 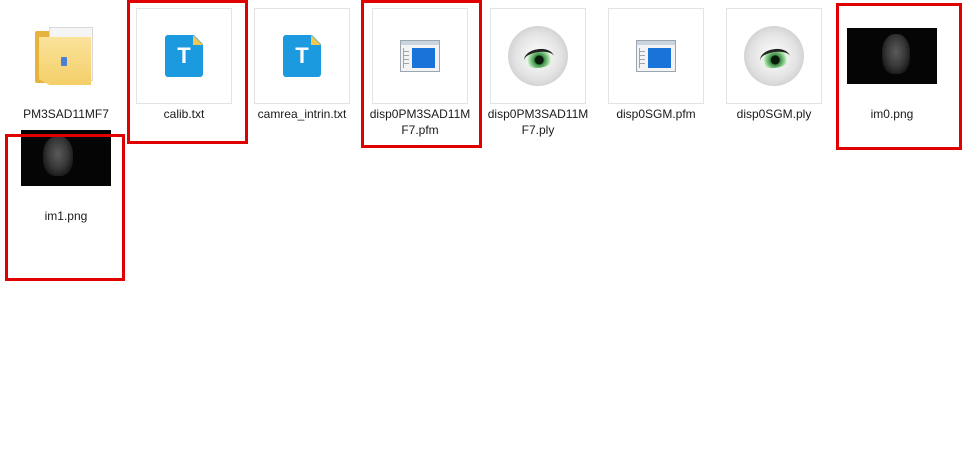 What do you see at coordinates (302, 114) in the screenshot?
I see `file-name: camrea_intrin.txt` at bounding box center [302, 114].